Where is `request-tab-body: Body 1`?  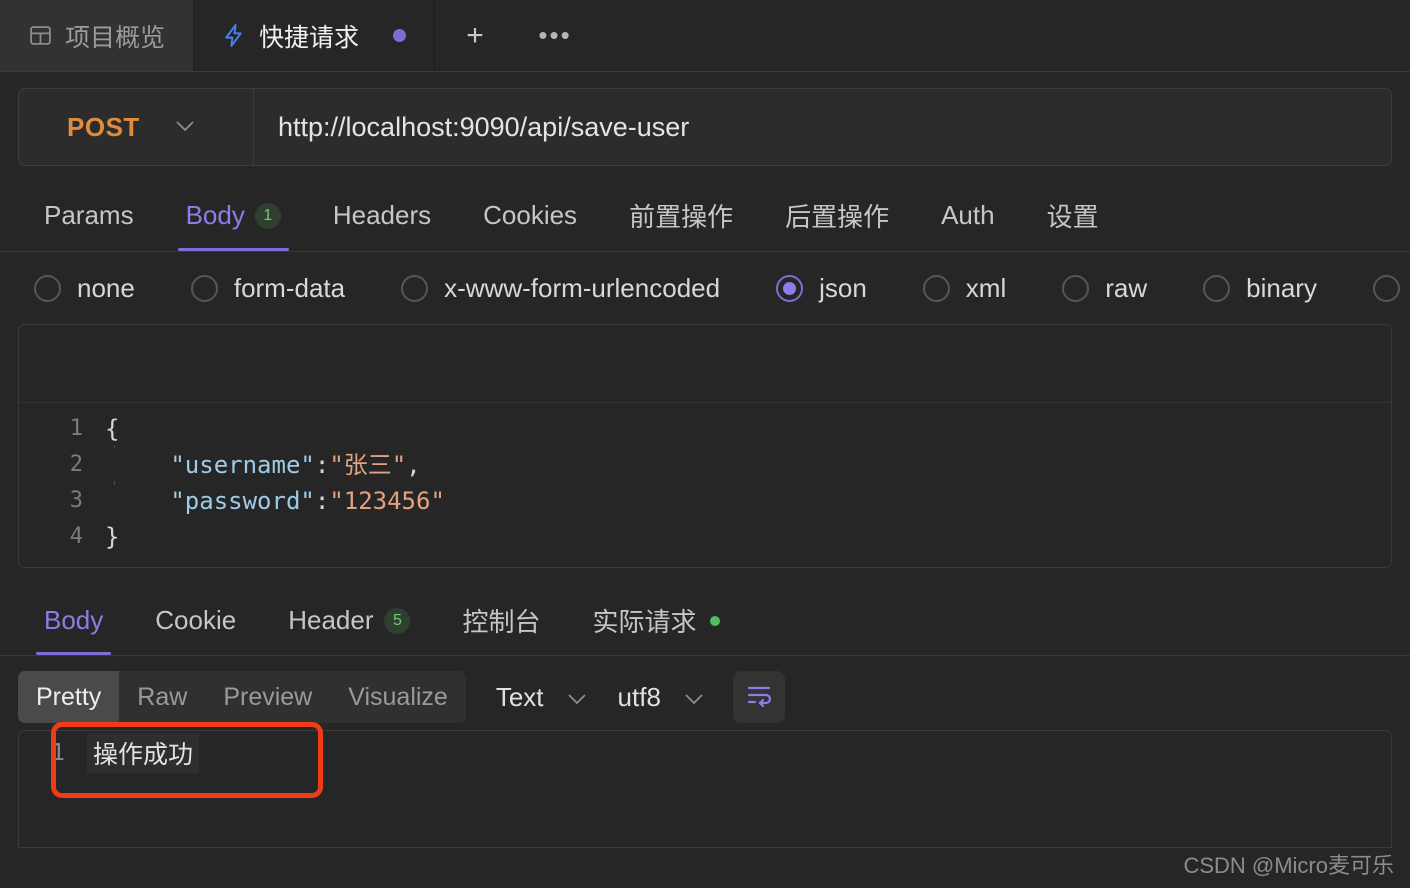 request-tab-body: Body 1 is located at coordinates (233, 215).